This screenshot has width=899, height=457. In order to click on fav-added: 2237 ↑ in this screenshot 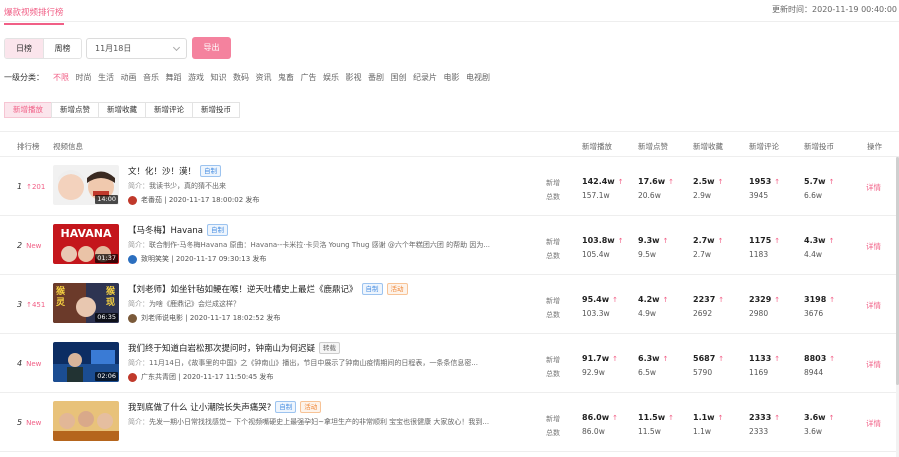, I will do `click(708, 299)`.